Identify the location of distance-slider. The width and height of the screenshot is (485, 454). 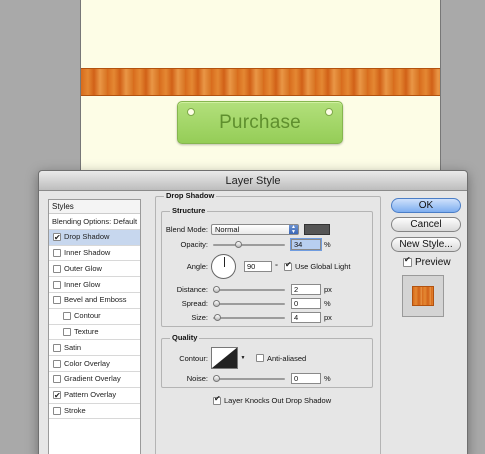
(249, 290).